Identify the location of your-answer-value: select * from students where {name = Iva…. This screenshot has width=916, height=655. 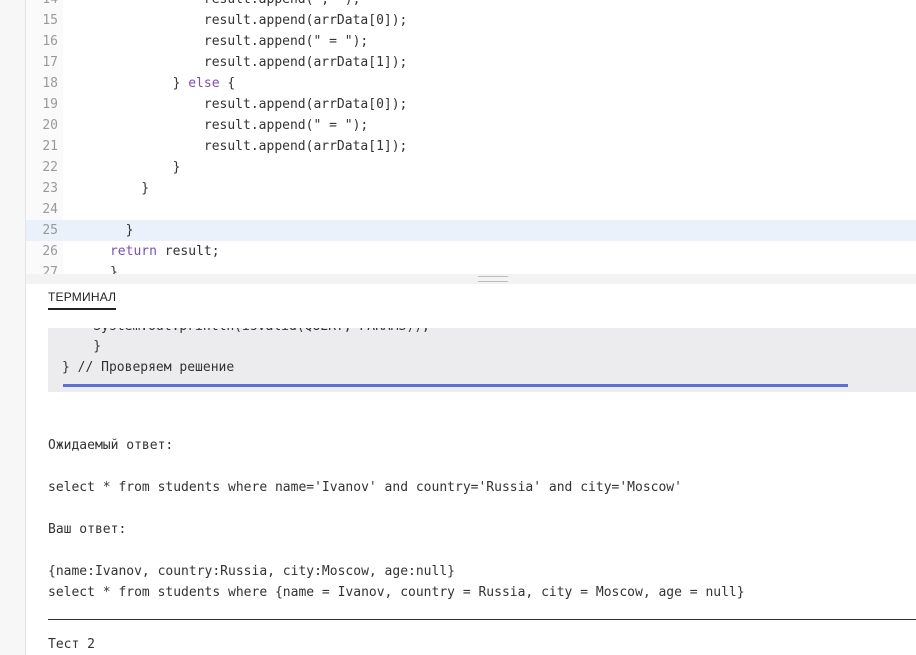
(396, 592).